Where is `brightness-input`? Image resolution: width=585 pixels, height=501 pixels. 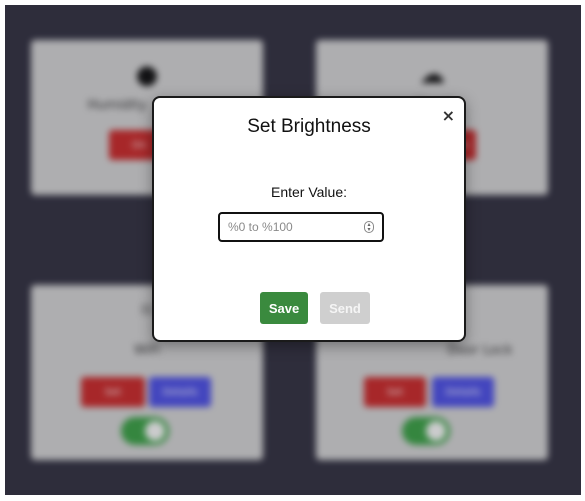
brightness-input is located at coordinates (293, 227).